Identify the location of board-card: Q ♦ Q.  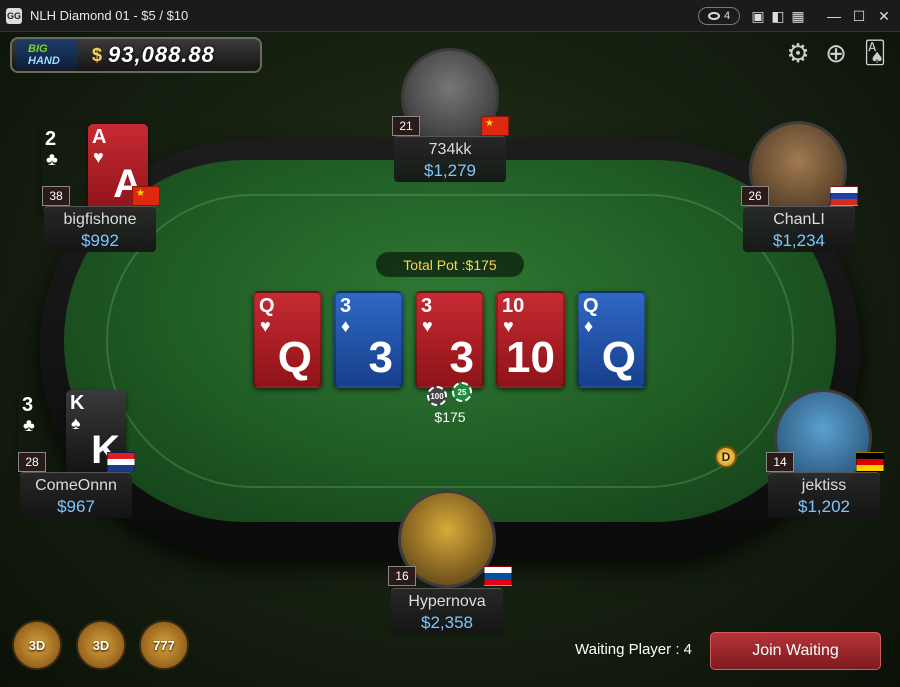
(611, 339).